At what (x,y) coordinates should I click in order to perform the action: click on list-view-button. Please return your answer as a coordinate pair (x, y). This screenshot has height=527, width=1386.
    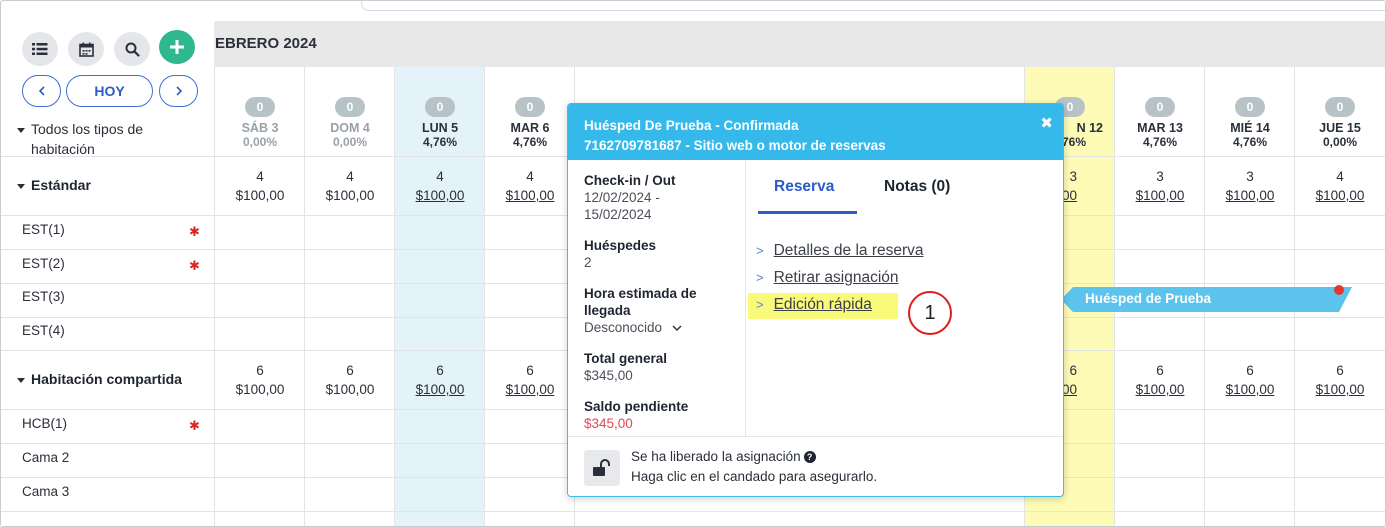
    Looking at the image, I should click on (40, 49).